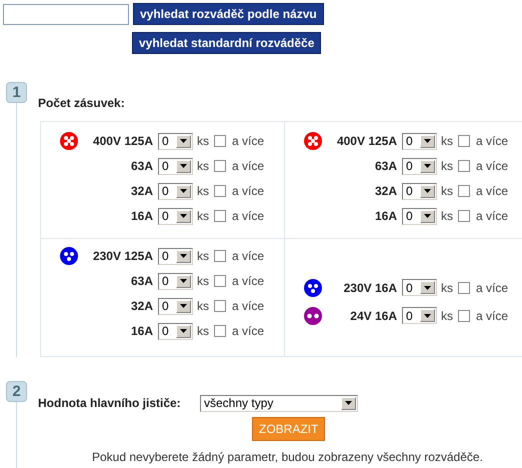 This screenshot has height=468, width=522. I want to click on socket-label: 230V 125A, so click(122, 256).